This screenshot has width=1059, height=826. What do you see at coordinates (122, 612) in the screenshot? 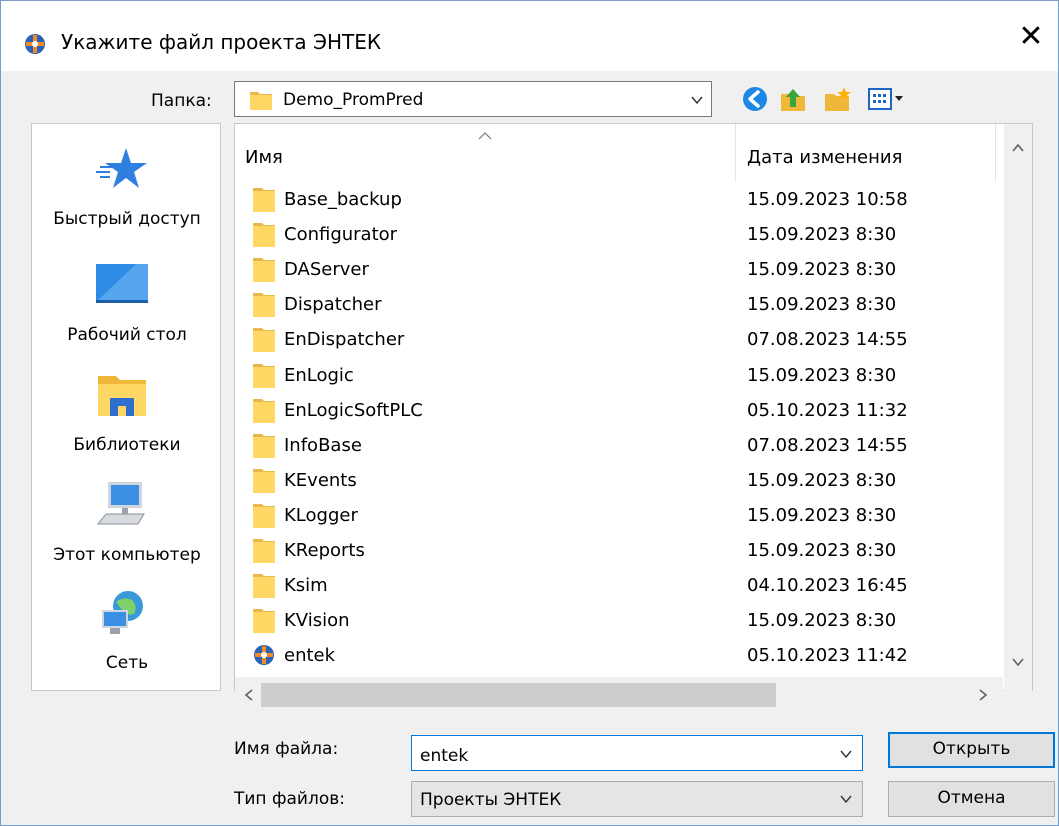
I see `network-icon` at bounding box center [122, 612].